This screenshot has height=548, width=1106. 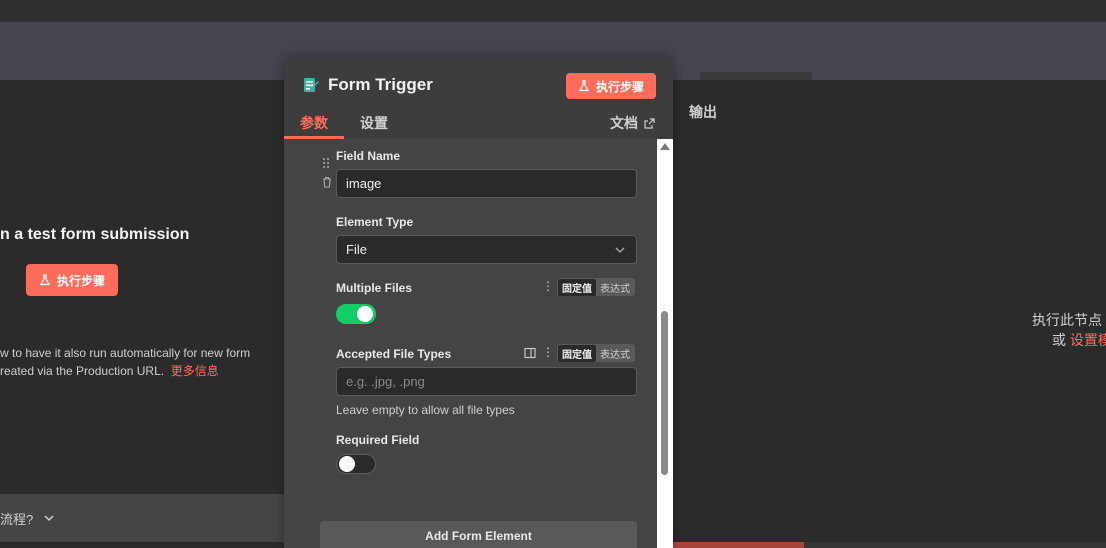 What do you see at coordinates (374, 288) in the screenshot?
I see `multiple-files-label: Multiple Files` at bounding box center [374, 288].